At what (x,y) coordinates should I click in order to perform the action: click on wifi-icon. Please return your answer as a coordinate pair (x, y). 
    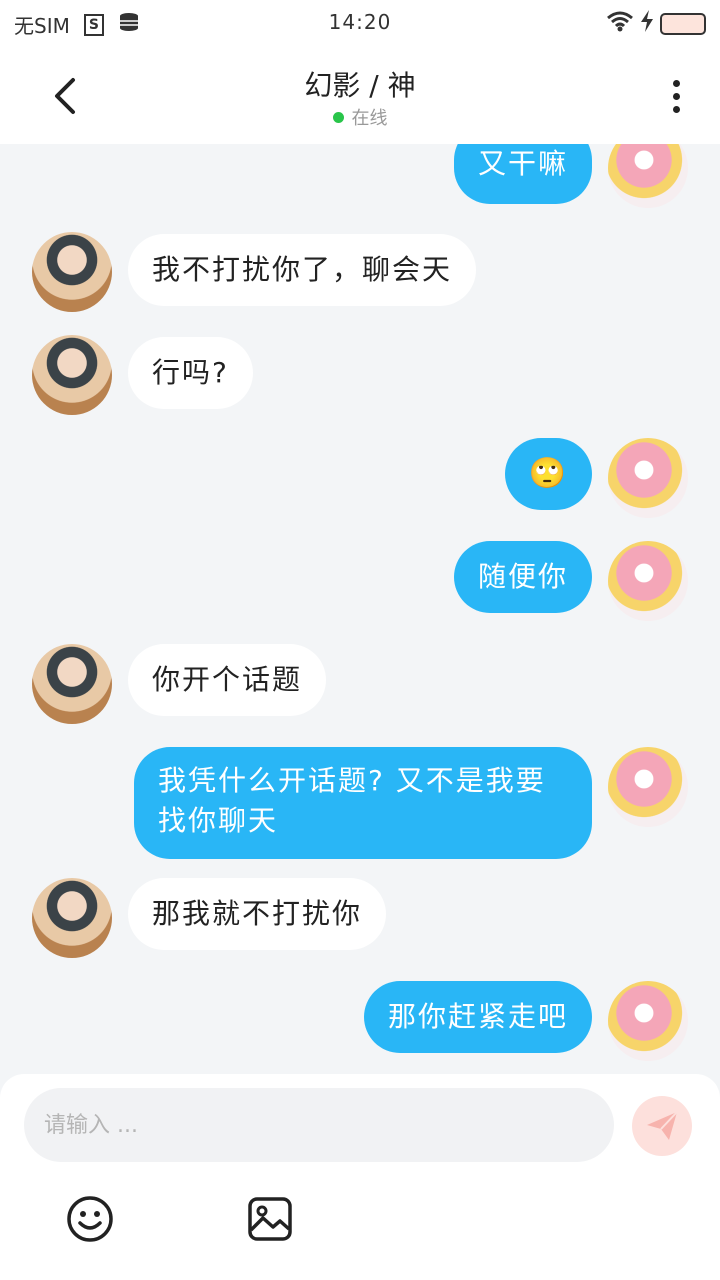
    Looking at the image, I should click on (620, 23).